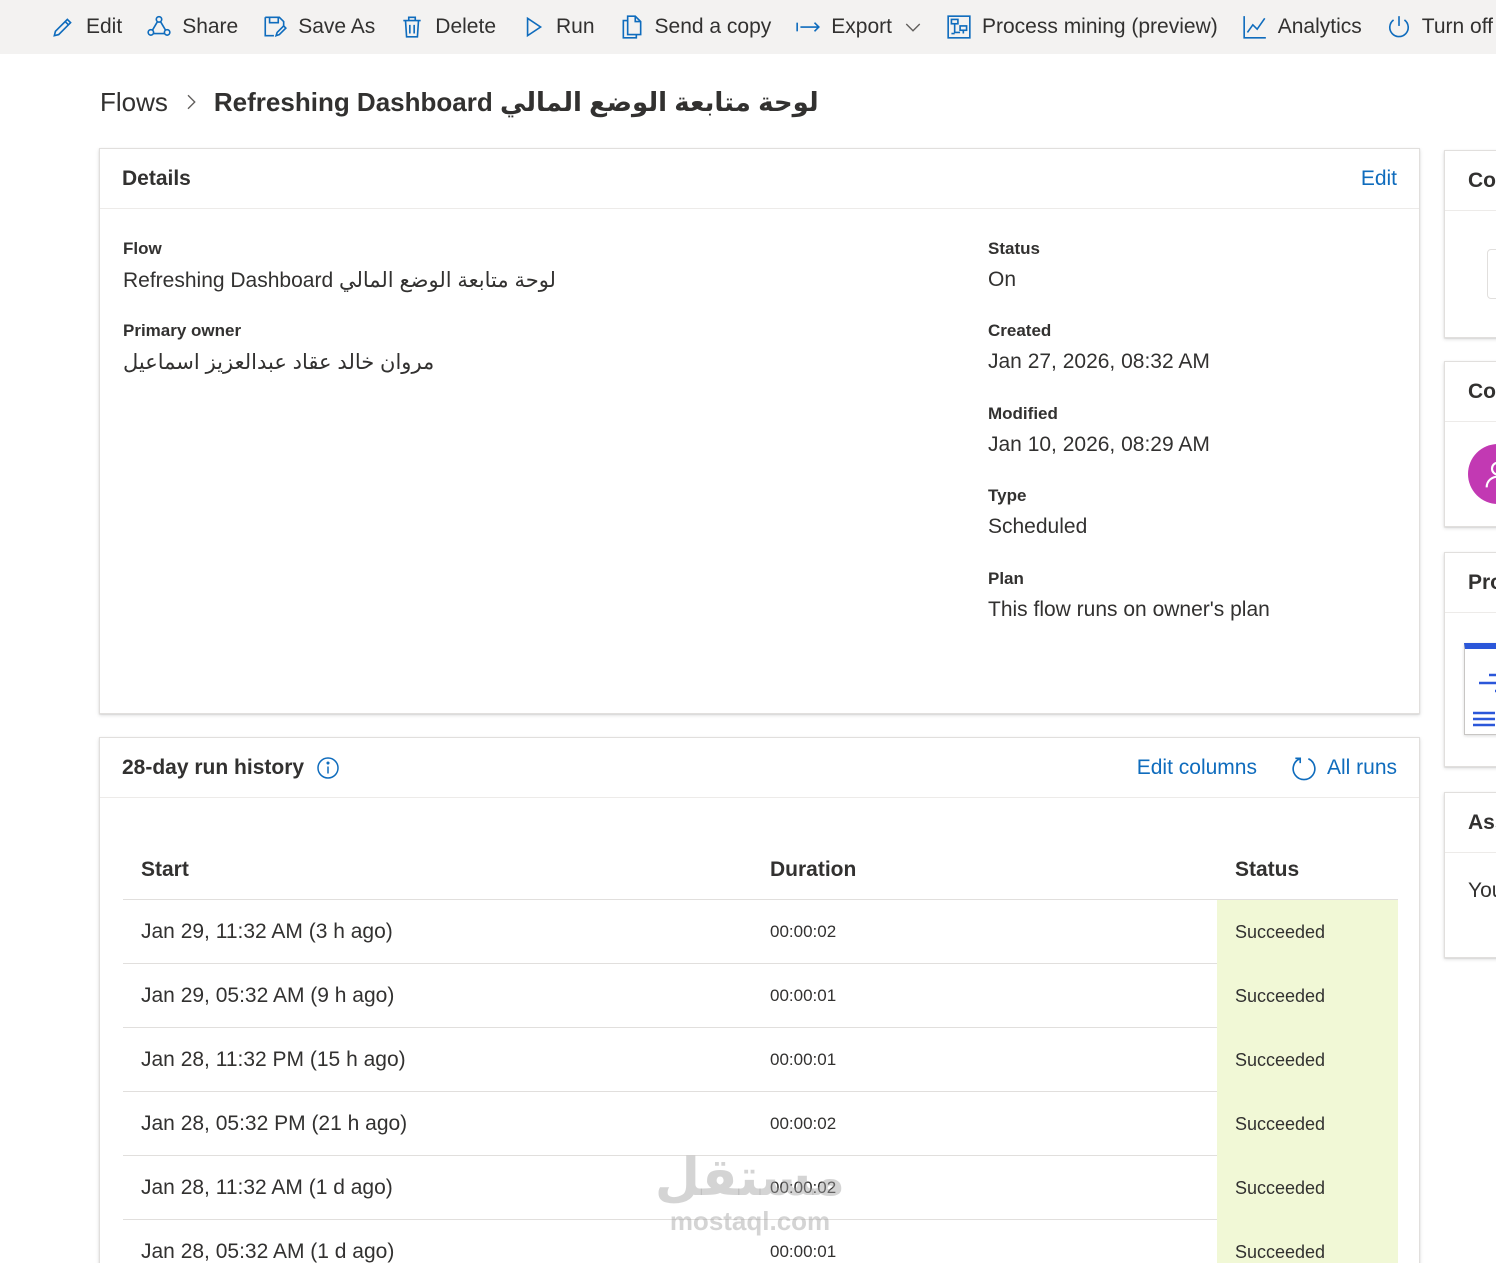 The image size is (1496, 1263). I want to click on turn-off-label: Turn off, so click(1457, 26).